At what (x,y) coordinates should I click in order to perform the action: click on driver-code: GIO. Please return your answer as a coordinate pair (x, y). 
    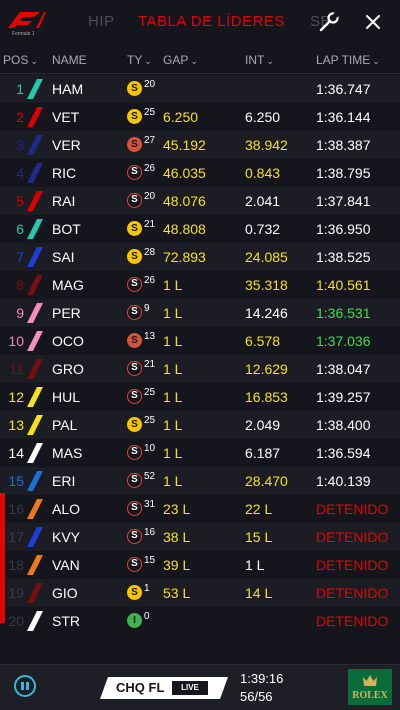
    Looking at the image, I should click on (65, 593).